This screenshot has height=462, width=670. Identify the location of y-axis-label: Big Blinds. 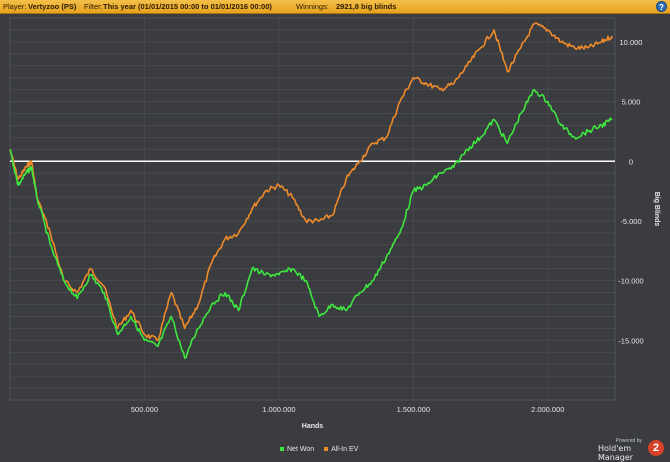
(656, 209).